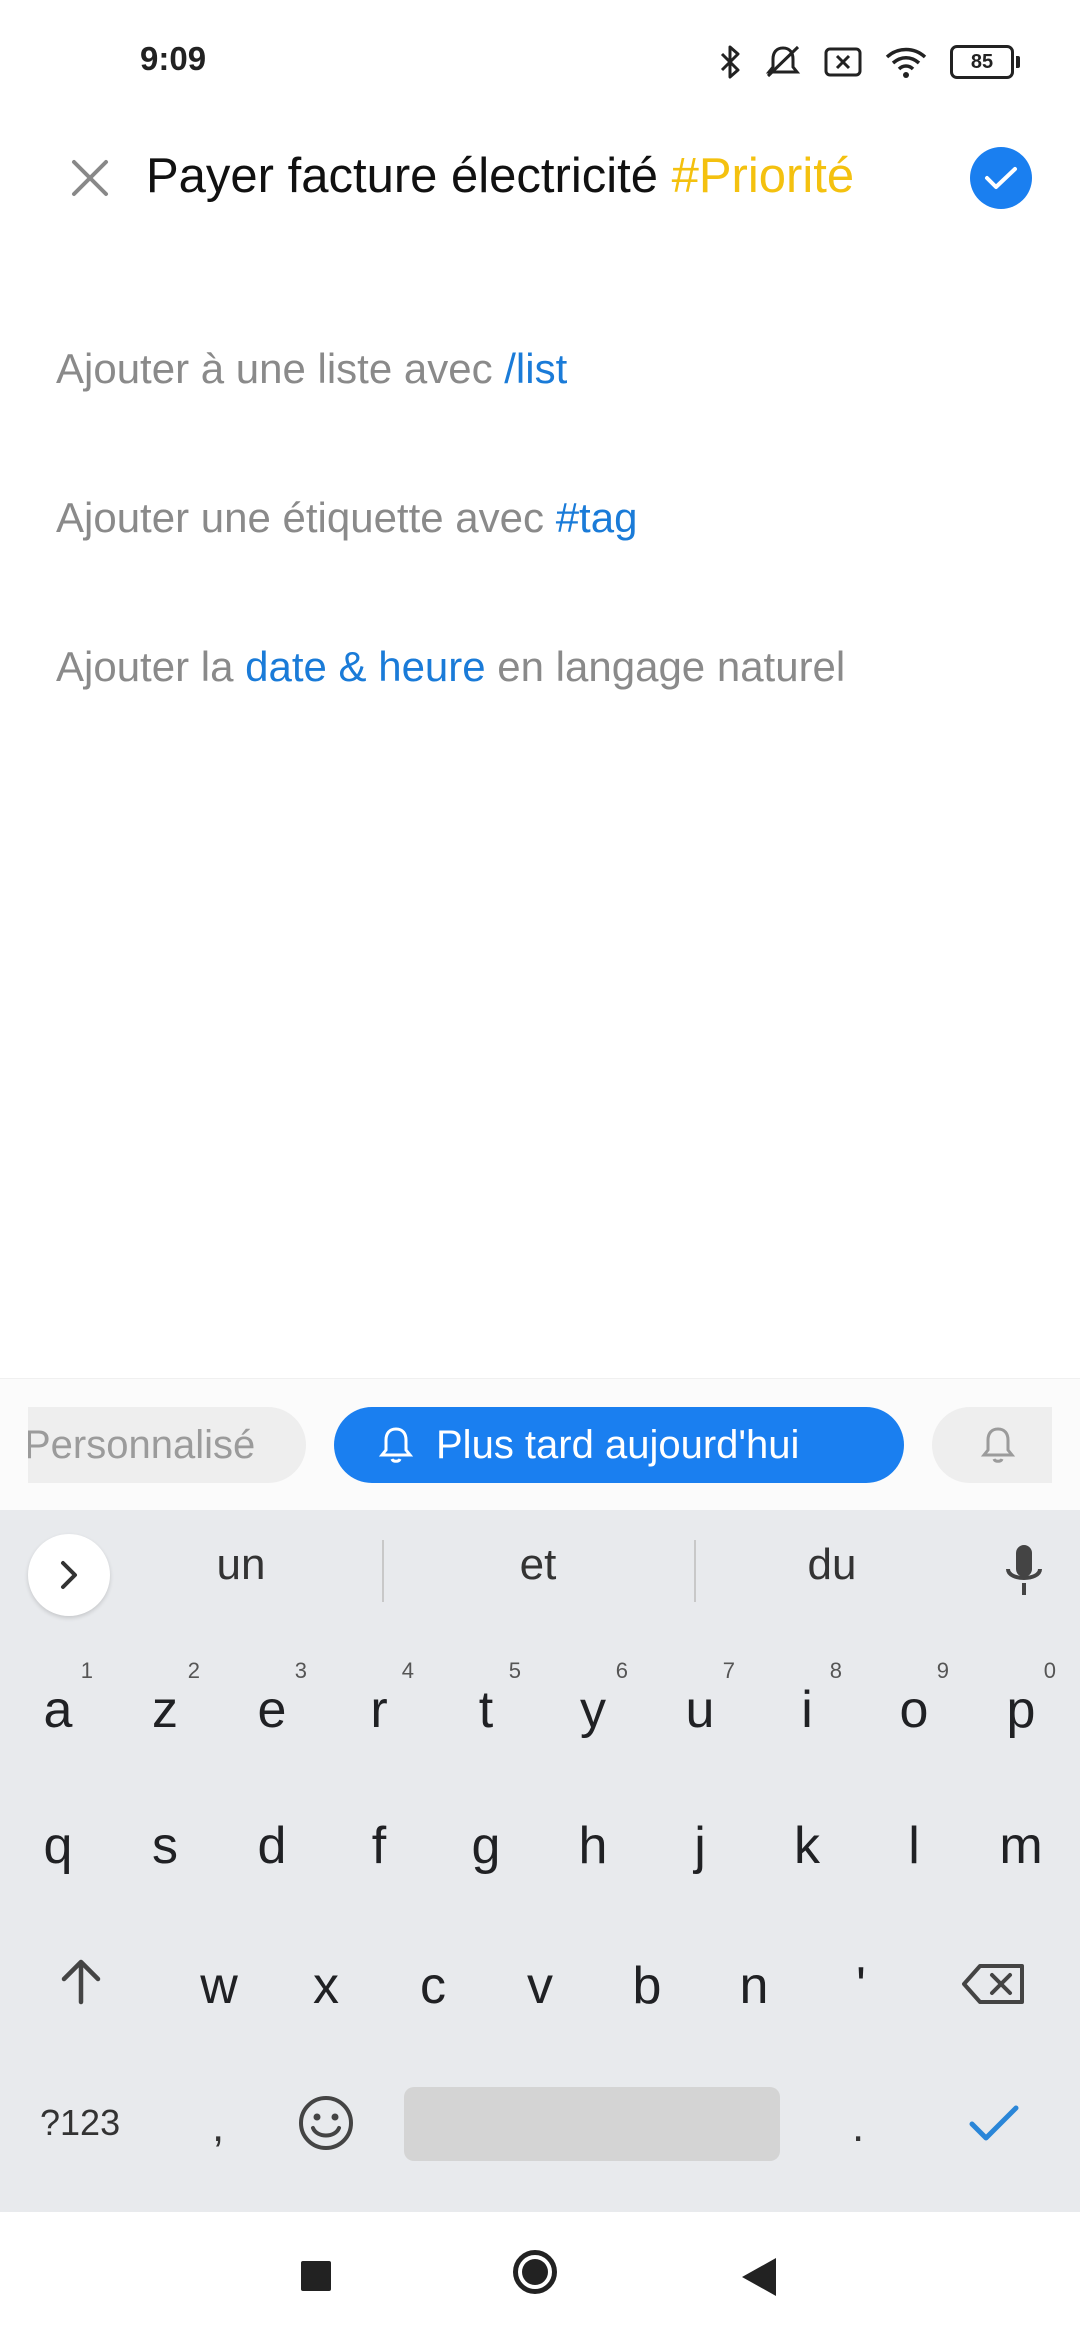 The height and width of the screenshot is (2340, 1080). What do you see at coordinates (272, 1846) in the screenshot?
I see `key-d: d` at bounding box center [272, 1846].